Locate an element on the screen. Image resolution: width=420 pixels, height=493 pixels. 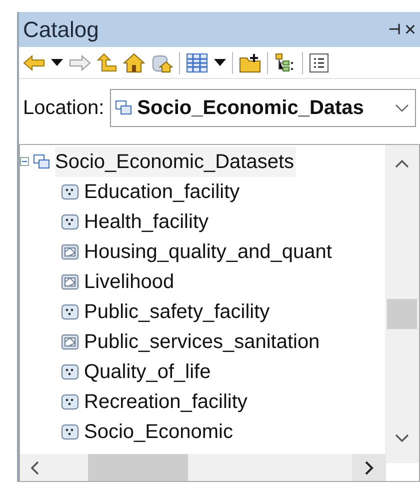
location-value: Socio_Economic_Datas is located at coordinates (251, 109).